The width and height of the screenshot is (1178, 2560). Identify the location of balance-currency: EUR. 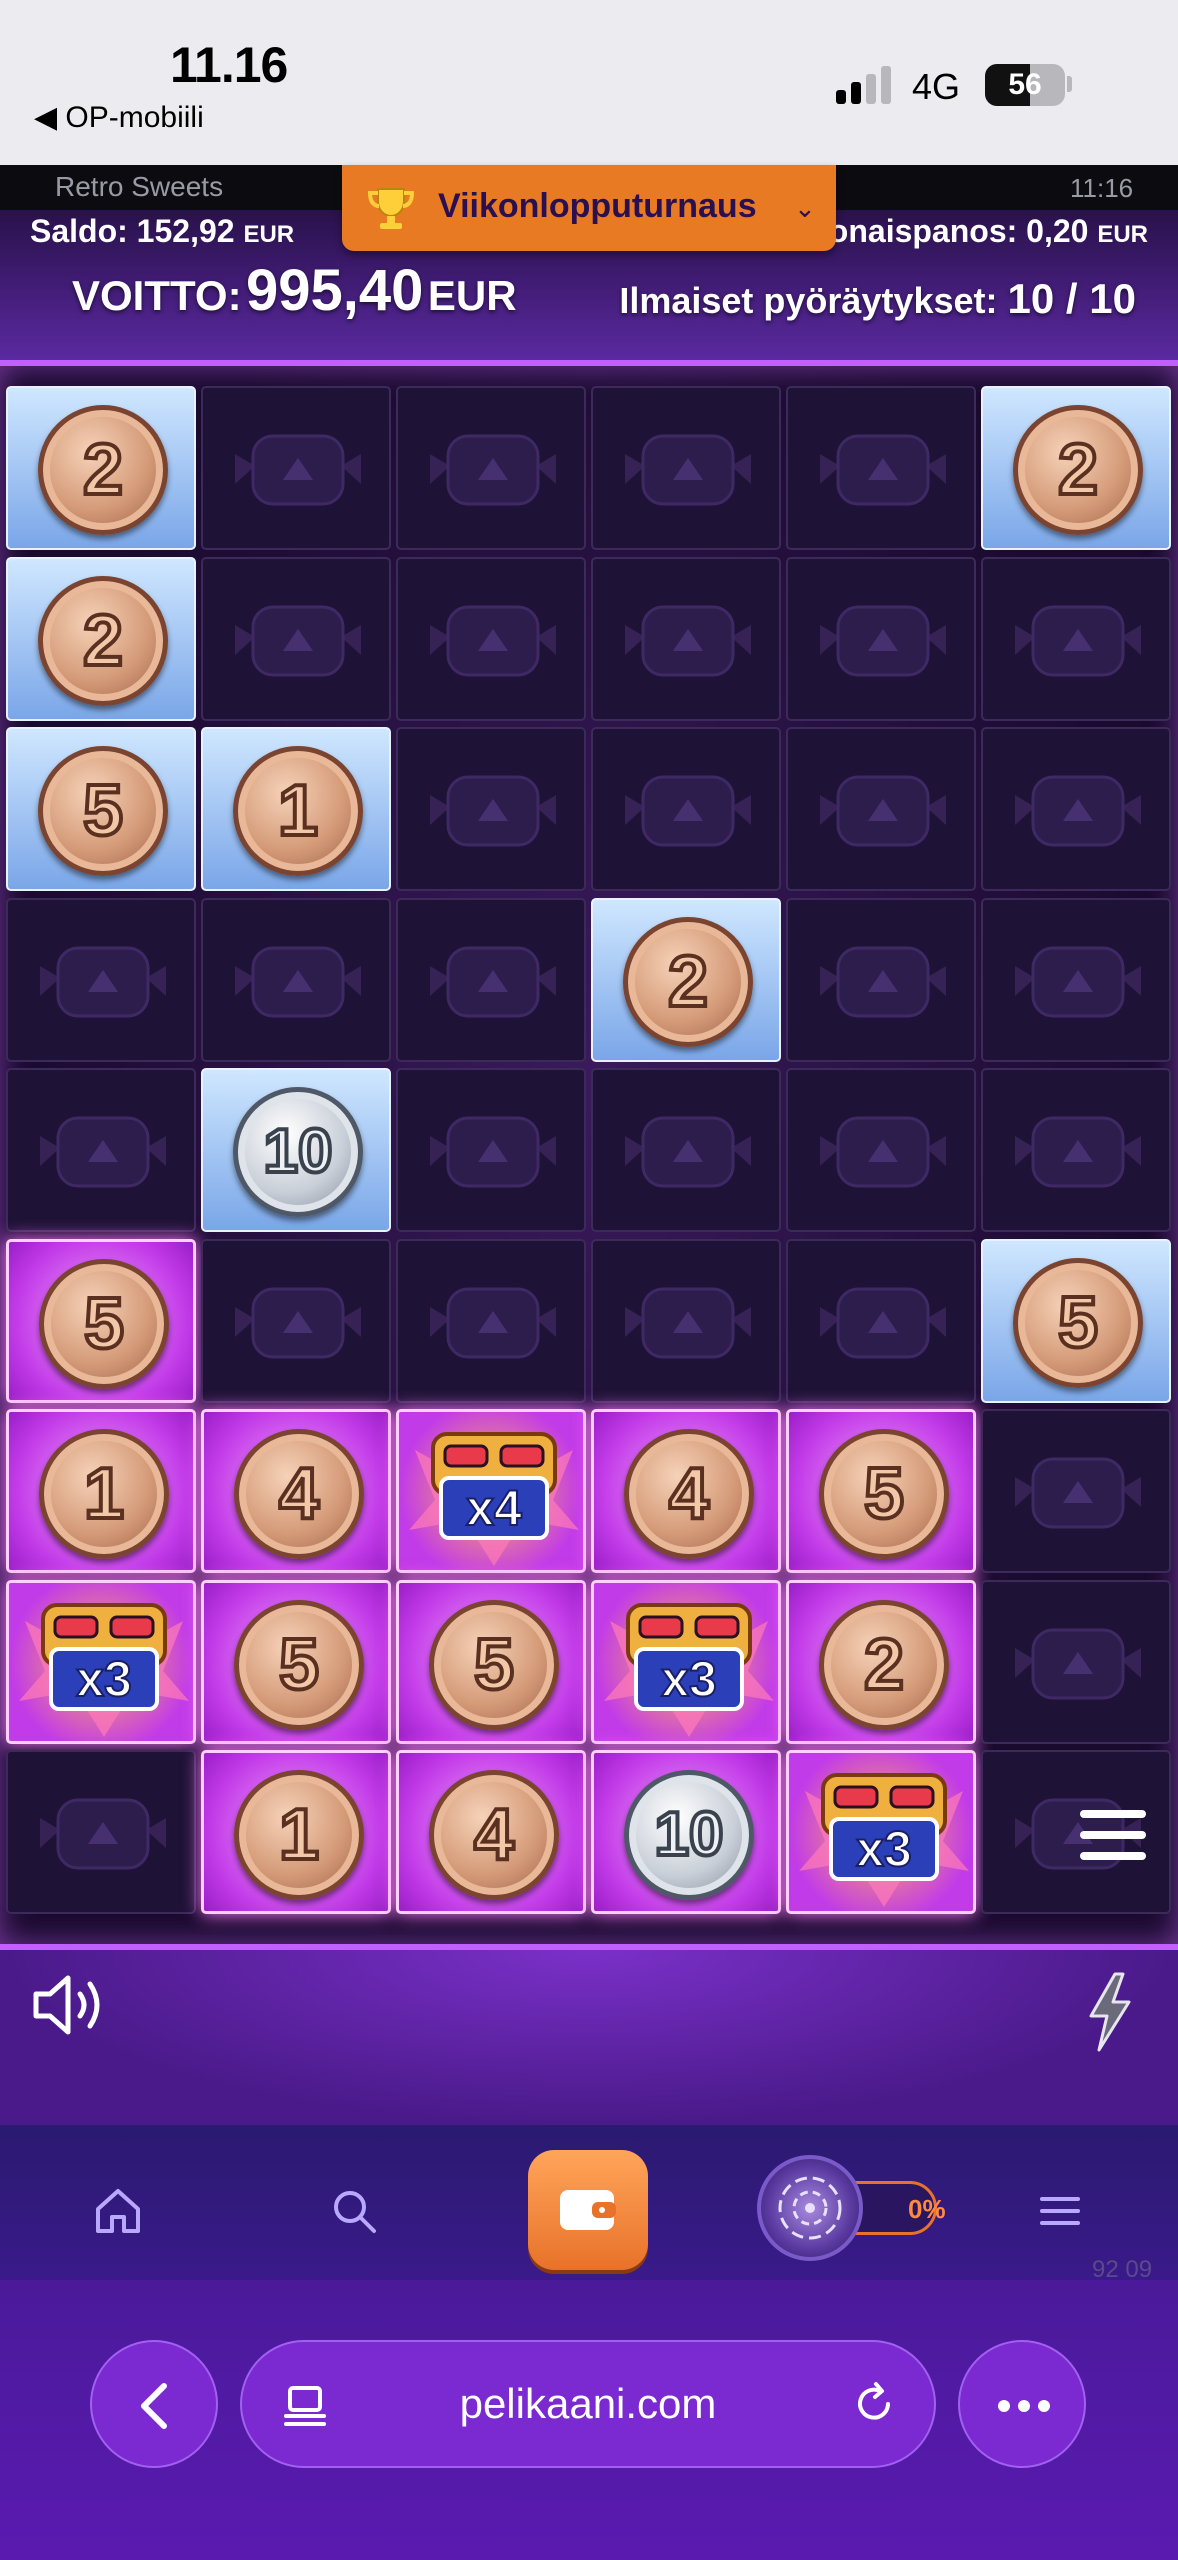
(269, 234).